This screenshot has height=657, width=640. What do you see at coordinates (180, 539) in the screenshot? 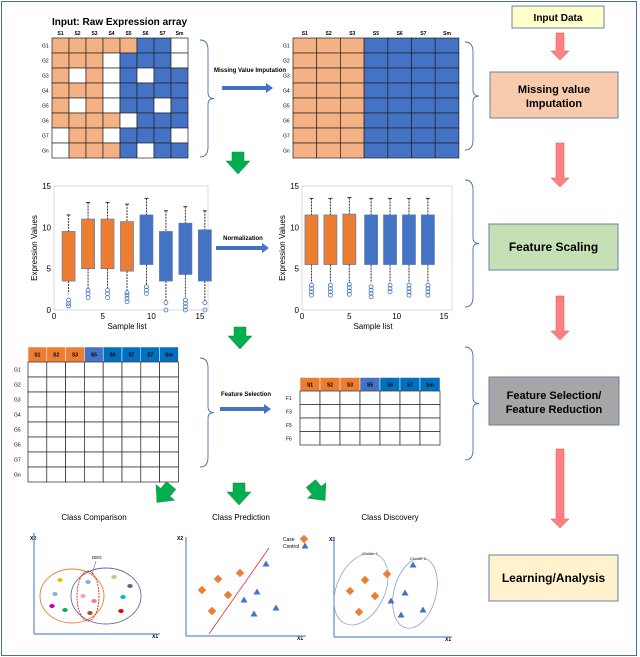
I see `prediction-x2-label: X2` at bounding box center [180, 539].